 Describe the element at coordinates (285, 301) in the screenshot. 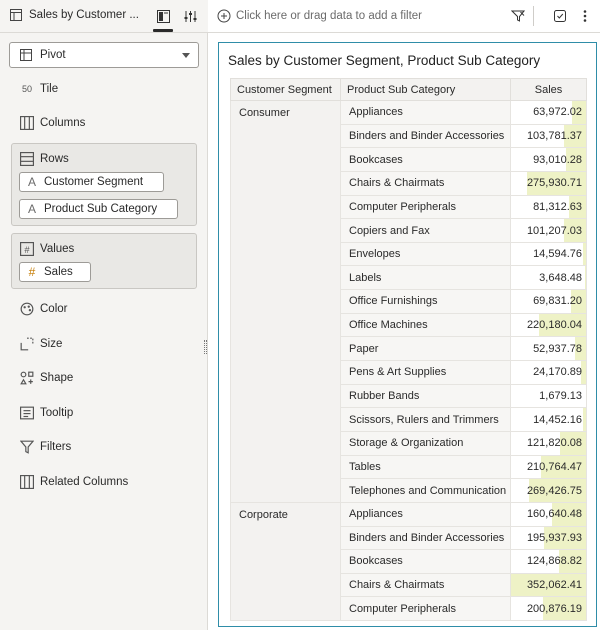

I see `segment-cell: Consumer` at that location.